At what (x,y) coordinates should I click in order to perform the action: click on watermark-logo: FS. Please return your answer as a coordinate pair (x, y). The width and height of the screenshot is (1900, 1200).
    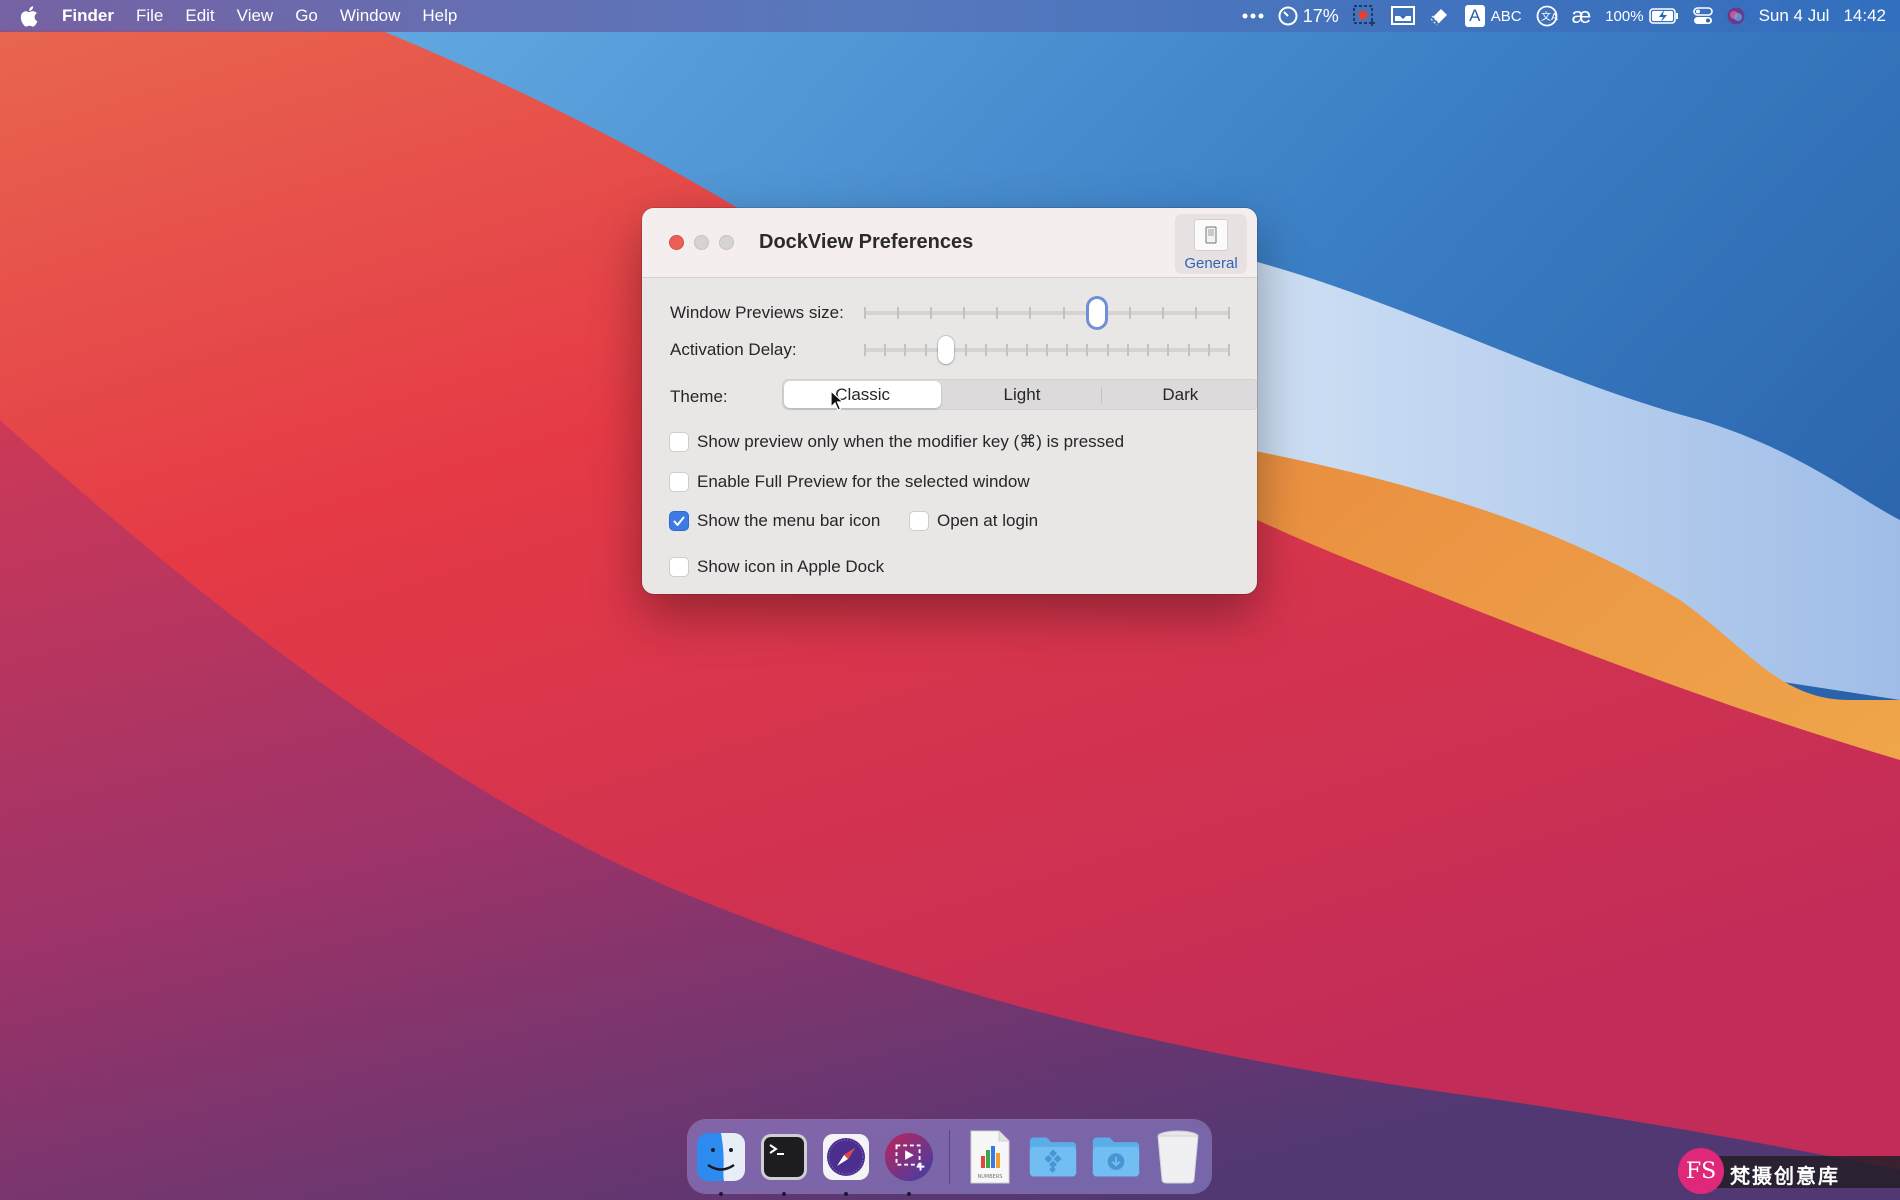
    Looking at the image, I should click on (1701, 1171).